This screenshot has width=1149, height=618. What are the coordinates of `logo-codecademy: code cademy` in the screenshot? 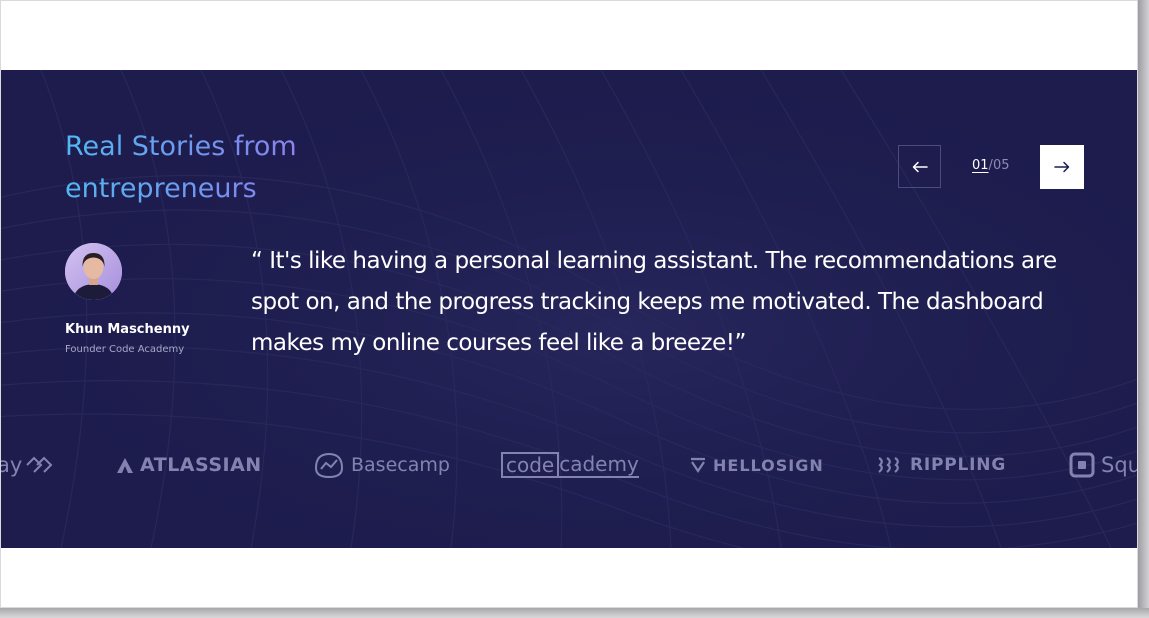 It's located at (570, 465).